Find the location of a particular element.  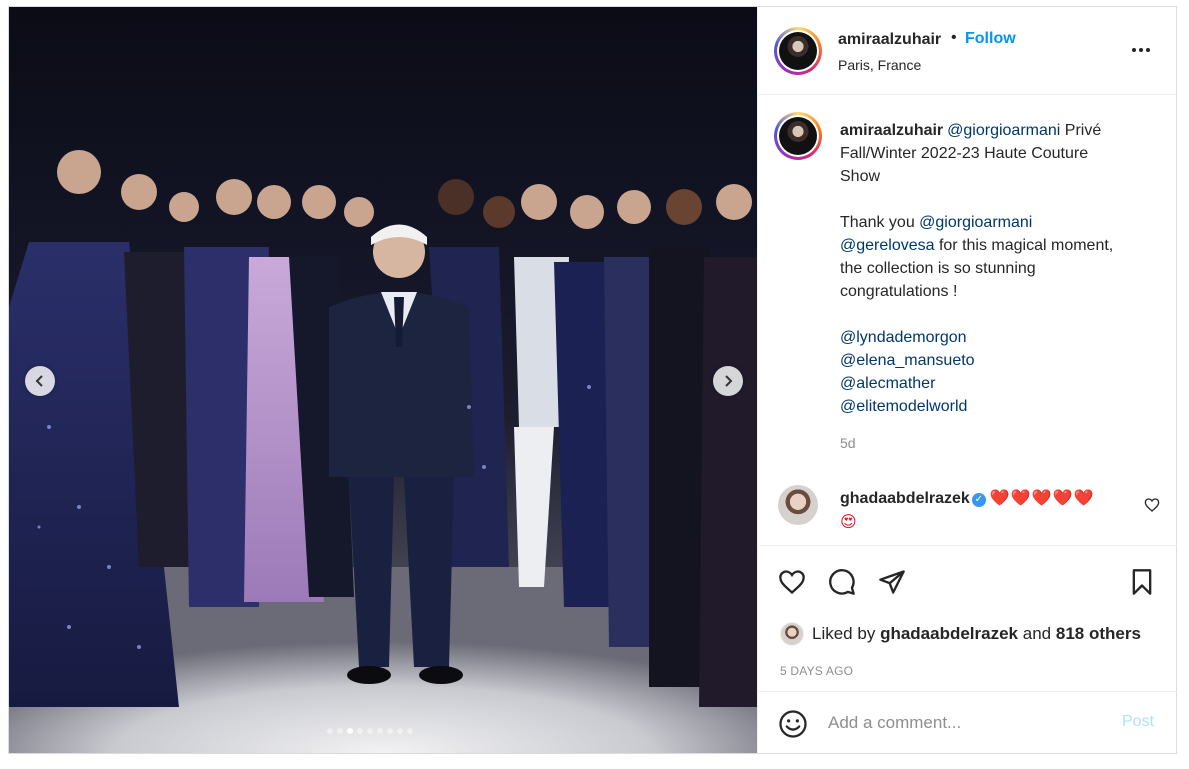

previous-slide-button is located at coordinates (40, 381).